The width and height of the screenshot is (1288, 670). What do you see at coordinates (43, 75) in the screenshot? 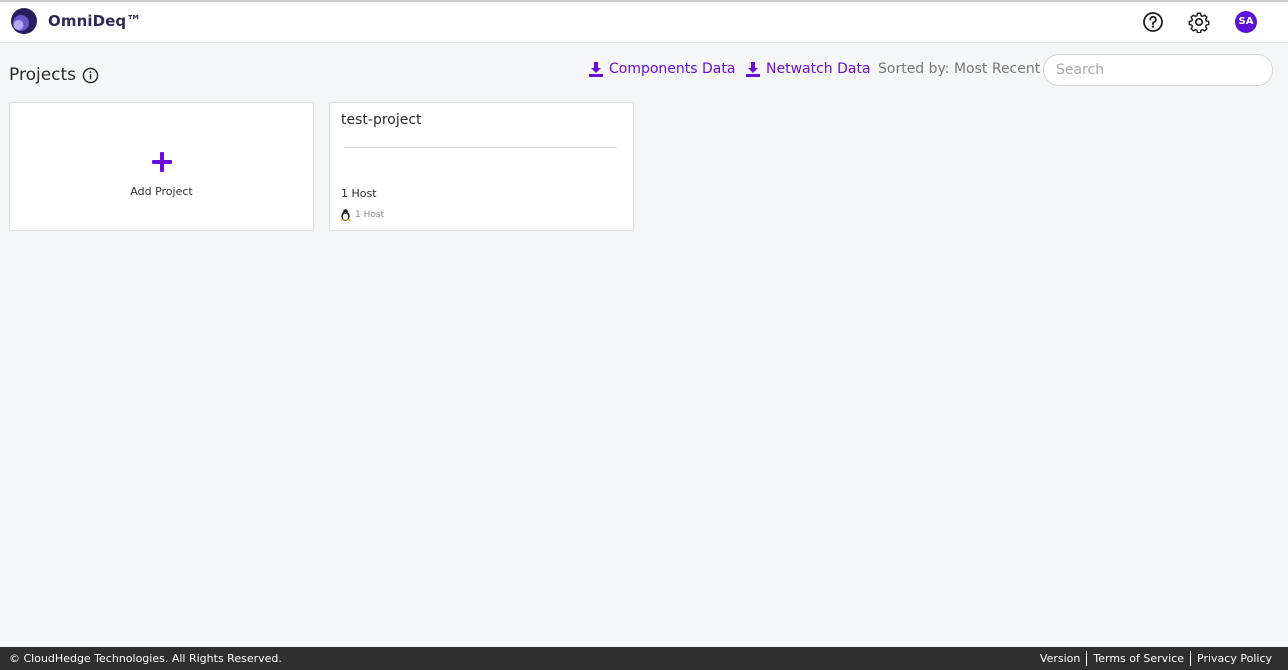
I see `page-title-text: Projects` at bounding box center [43, 75].